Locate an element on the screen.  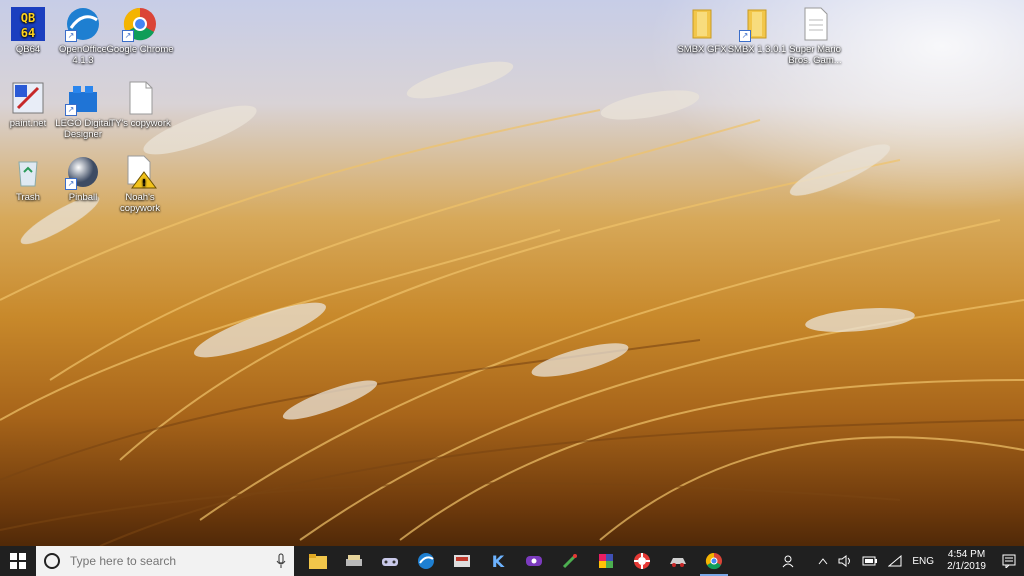
desktop-icon-google-chrome: ↗ Google Chrome is located at coordinates (140, 30).